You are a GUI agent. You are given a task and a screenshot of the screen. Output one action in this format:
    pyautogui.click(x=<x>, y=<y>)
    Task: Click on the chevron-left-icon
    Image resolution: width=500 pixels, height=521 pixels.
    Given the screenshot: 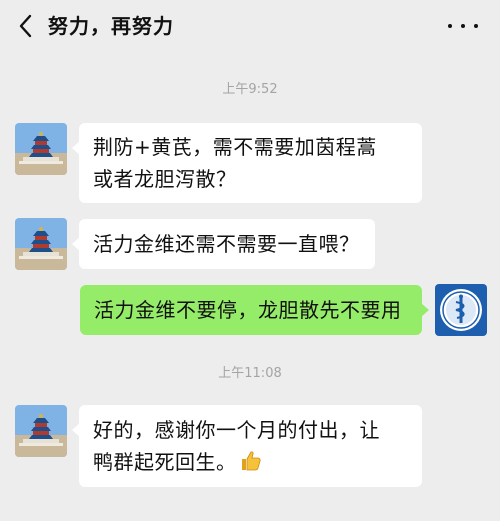 What is the action you would take?
    pyautogui.click(x=25, y=26)
    